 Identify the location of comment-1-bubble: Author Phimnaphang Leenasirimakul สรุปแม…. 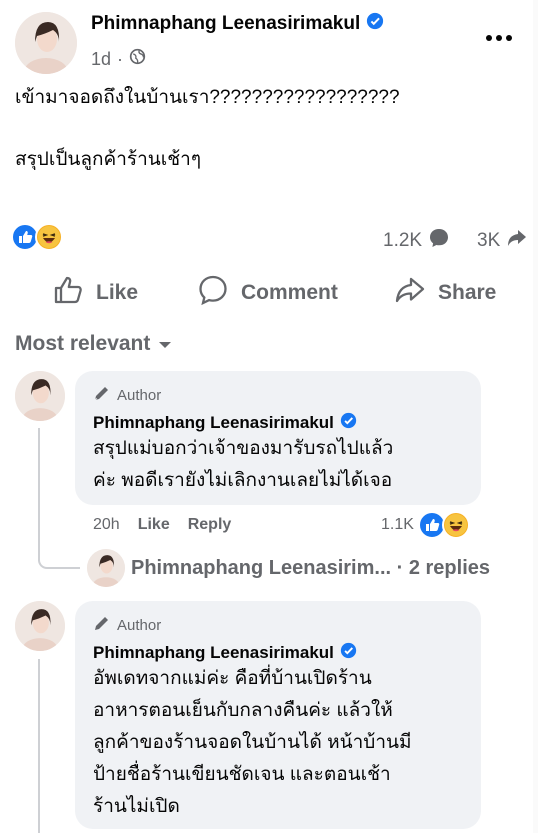
(278, 438).